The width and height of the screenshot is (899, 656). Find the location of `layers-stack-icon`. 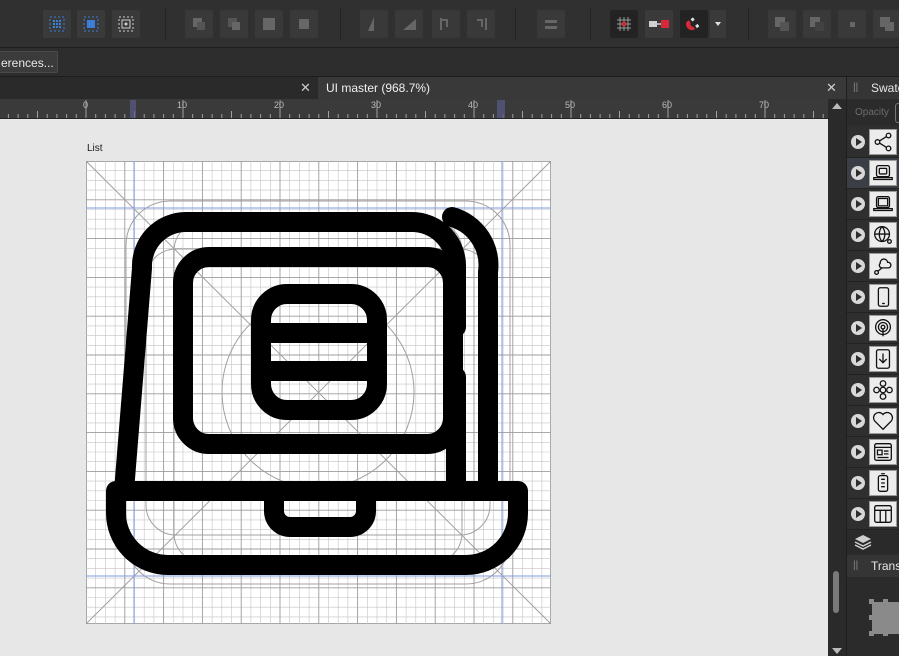

layers-stack-icon is located at coordinates (863, 542).